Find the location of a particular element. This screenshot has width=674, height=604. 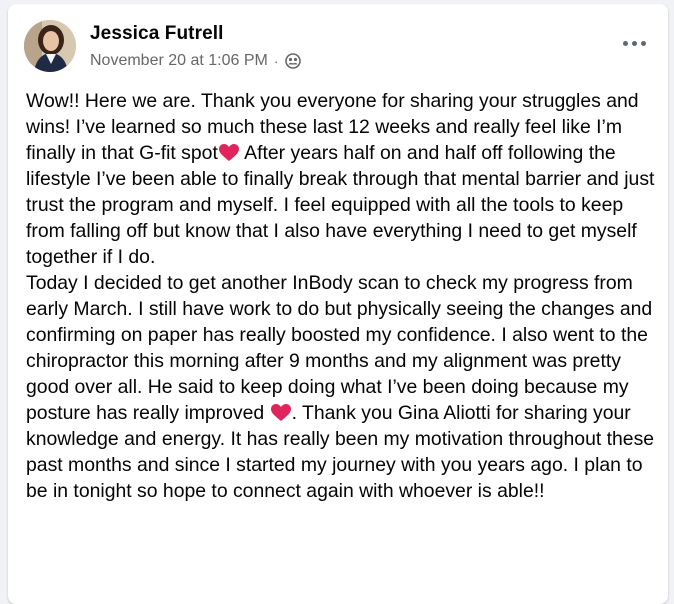

post-timestamp: November 20 at 1:06 PM is located at coordinates (179, 61).